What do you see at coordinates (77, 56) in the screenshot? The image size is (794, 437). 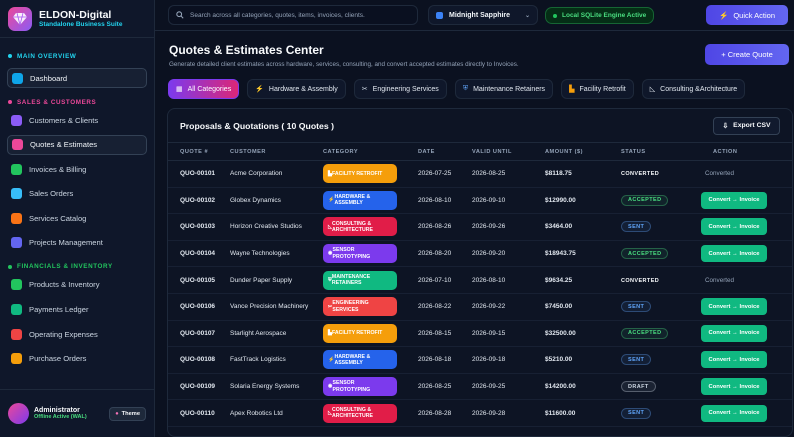 I see `section-main-overview: MAIN OVERVIEW` at bounding box center [77, 56].